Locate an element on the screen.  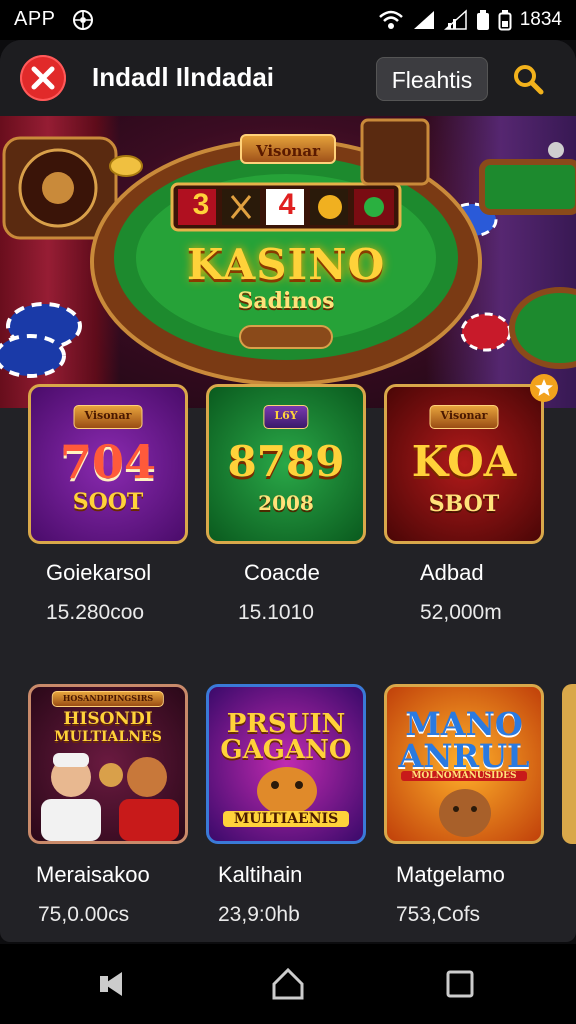
signal-weak-icon is located at coordinates (455, 19).